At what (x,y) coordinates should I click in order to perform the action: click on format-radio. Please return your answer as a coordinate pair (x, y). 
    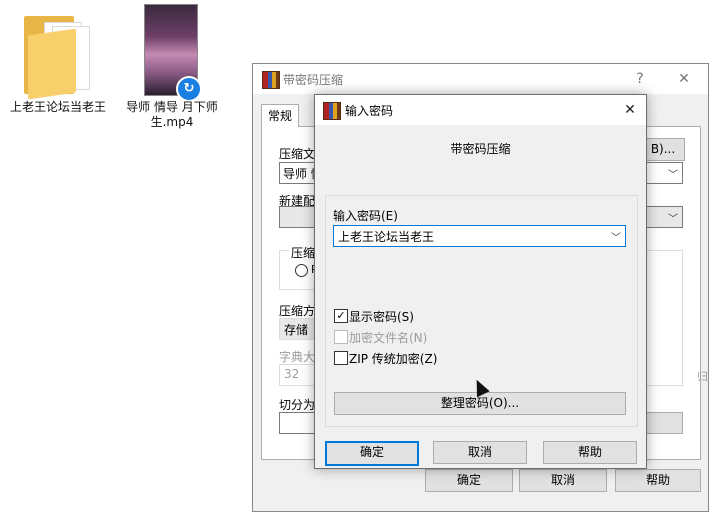
    Looking at the image, I should click on (301, 270).